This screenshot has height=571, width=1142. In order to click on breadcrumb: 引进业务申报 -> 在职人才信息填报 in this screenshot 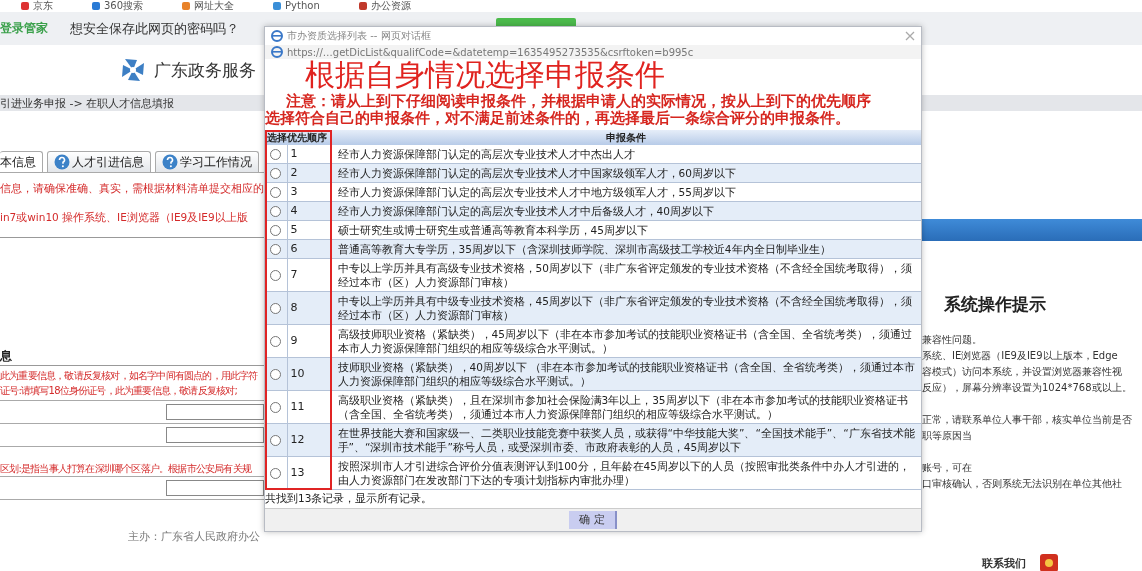, I will do `click(87, 103)`.